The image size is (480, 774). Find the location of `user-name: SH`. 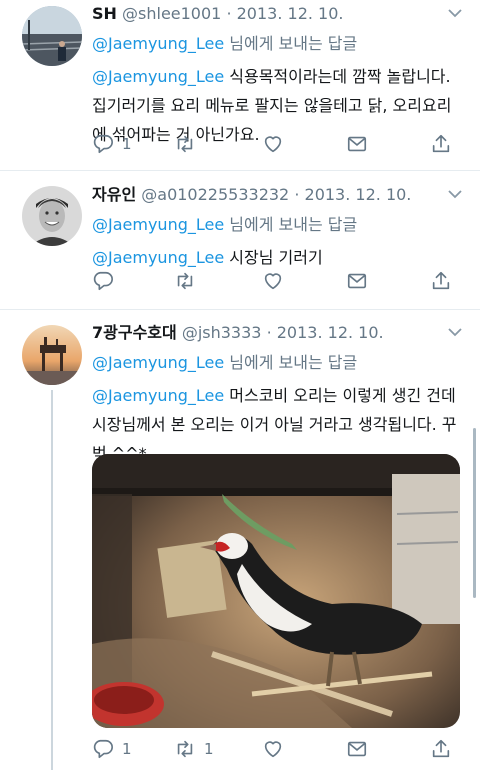

user-name: SH is located at coordinates (104, 13).